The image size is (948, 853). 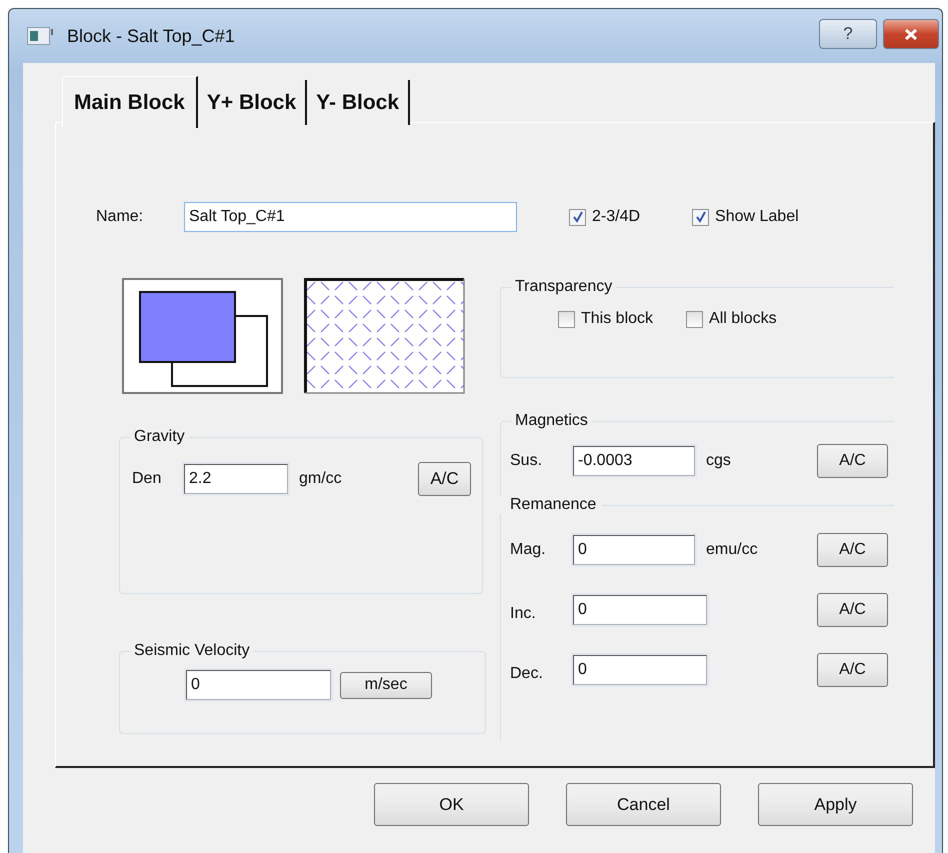 I want to click on dialog-button: OK, so click(x=451, y=804).